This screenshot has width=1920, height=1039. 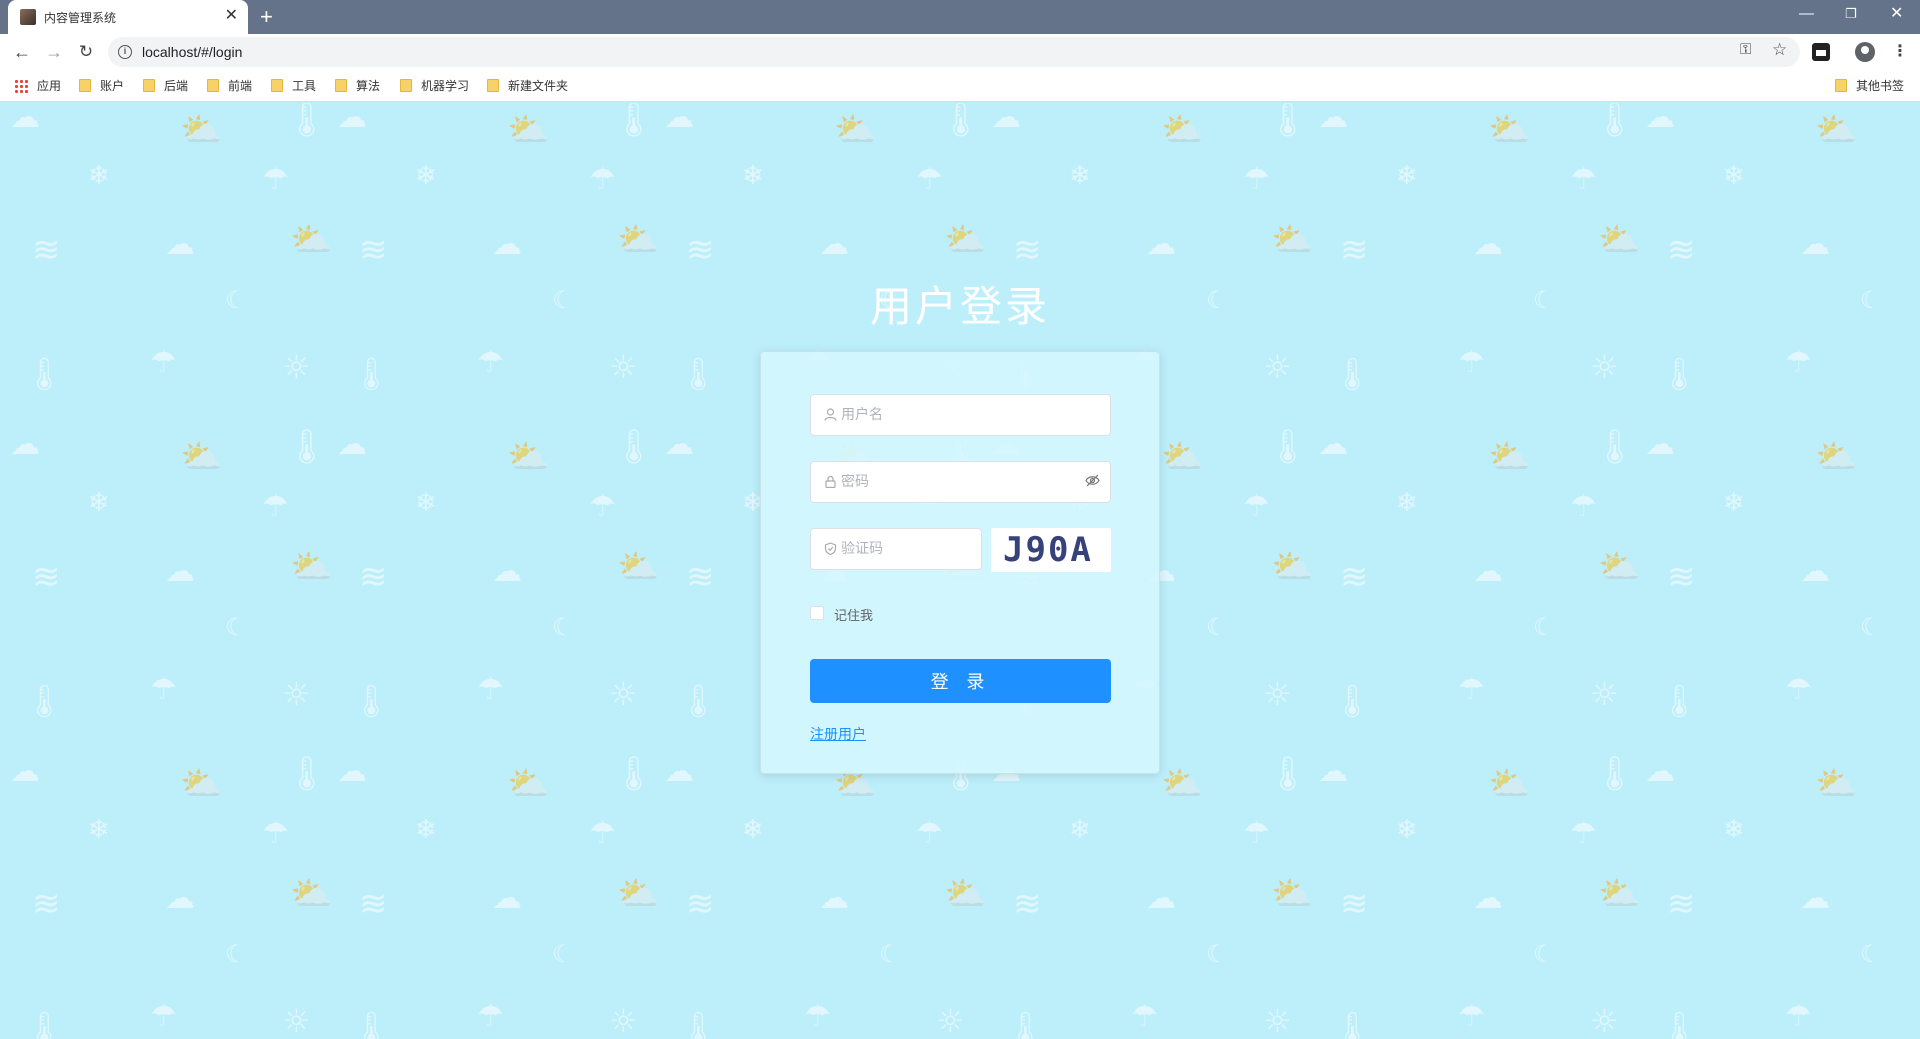 What do you see at coordinates (954, 52) in the screenshot?
I see `address-bar: i localhost/#/login ⚿ ☆` at bounding box center [954, 52].